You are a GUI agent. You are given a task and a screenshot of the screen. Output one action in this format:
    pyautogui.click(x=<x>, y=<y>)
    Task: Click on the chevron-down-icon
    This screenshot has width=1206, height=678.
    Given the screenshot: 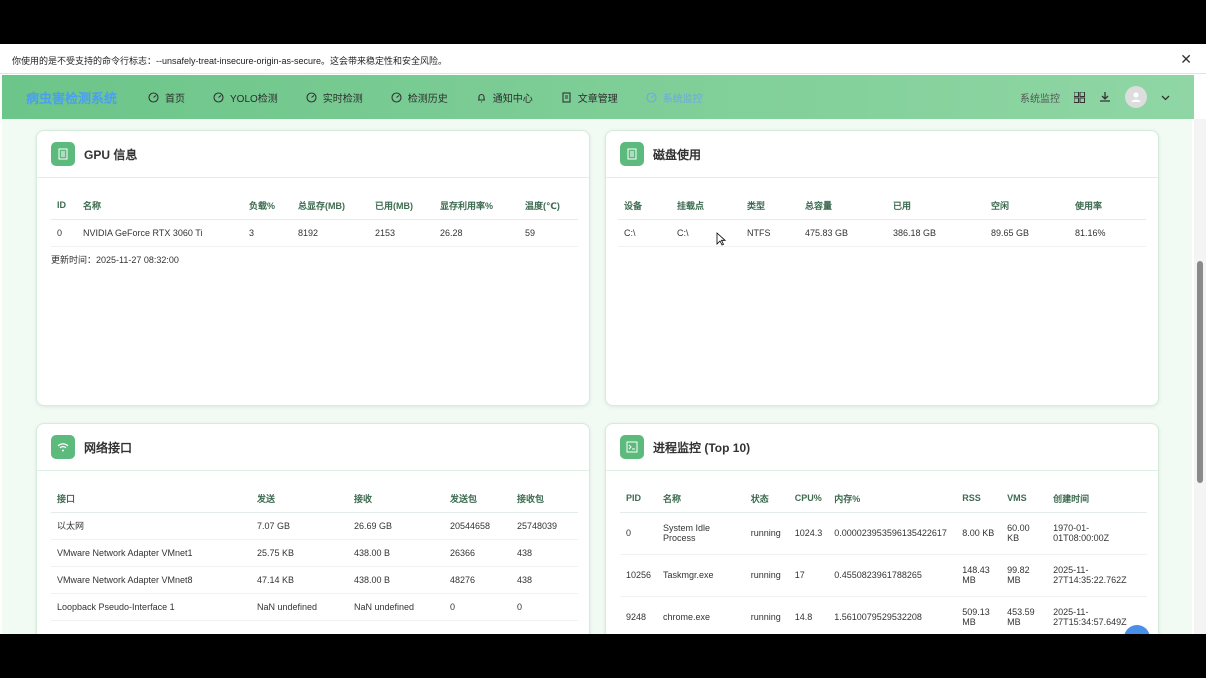 What is the action you would take?
    pyautogui.click(x=1165, y=97)
    